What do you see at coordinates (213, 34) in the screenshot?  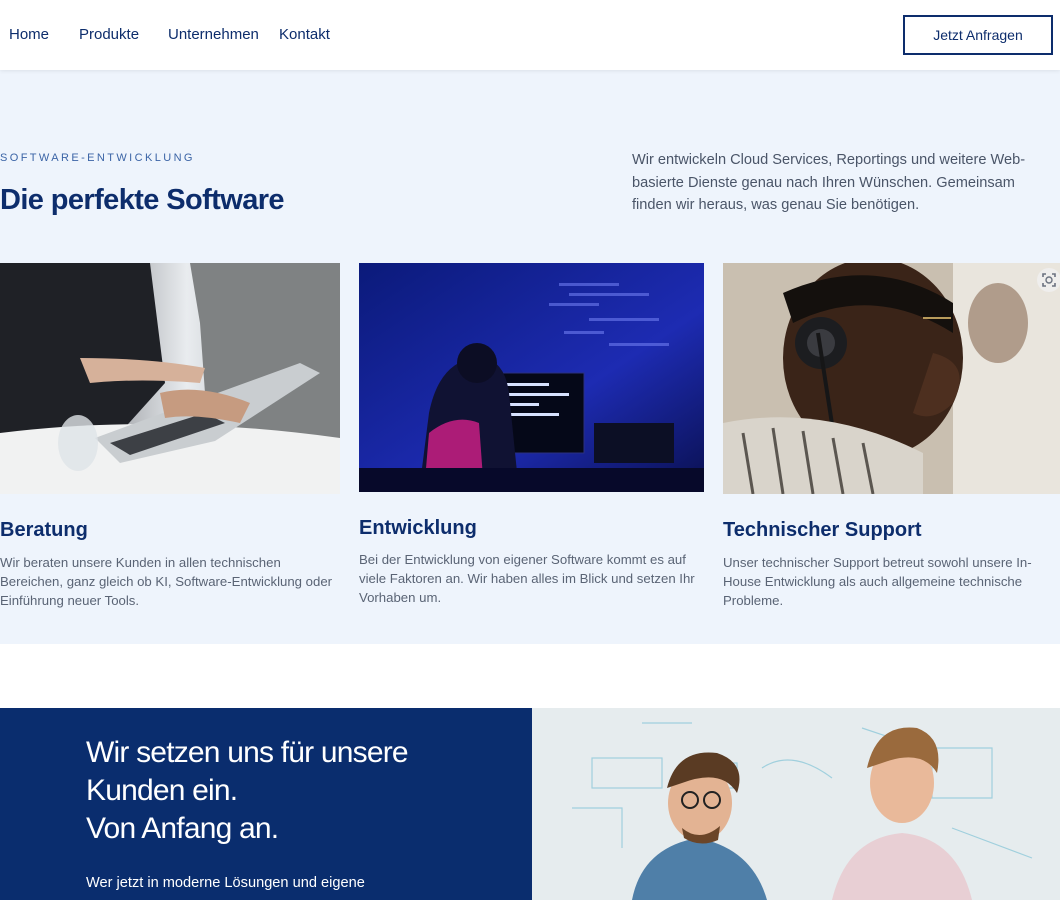 I see `nav-unternehmen: Unternehmen` at bounding box center [213, 34].